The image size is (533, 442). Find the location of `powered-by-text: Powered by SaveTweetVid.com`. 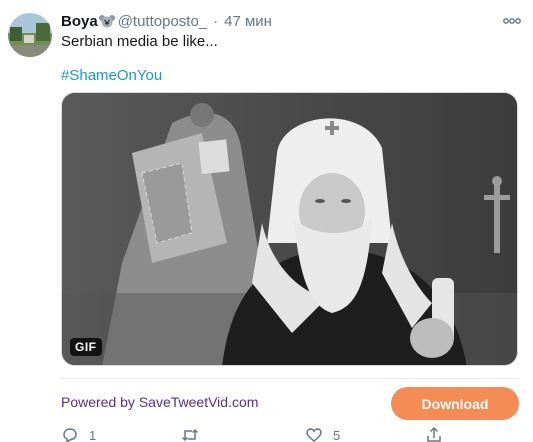

powered-by-text: Powered by SaveTweetVid.com is located at coordinates (159, 402).